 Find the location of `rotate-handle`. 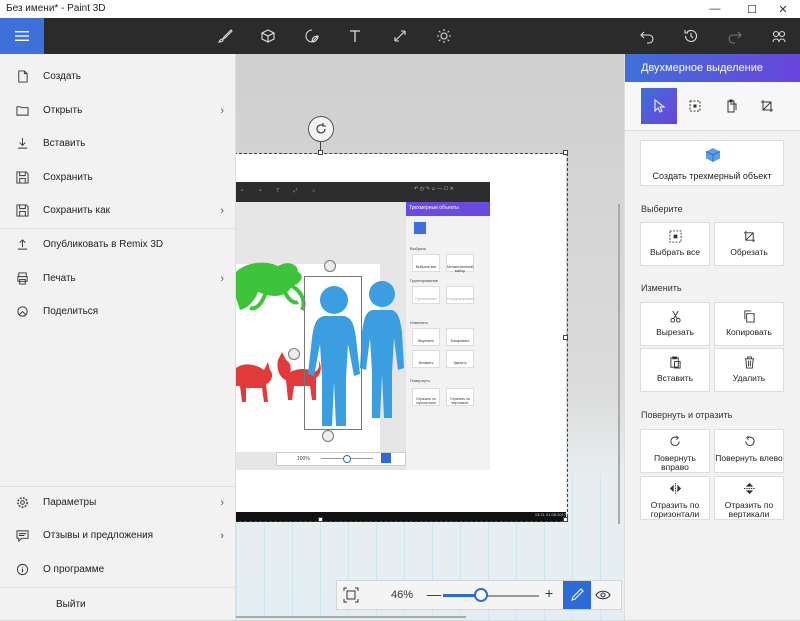

rotate-handle is located at coordinates (321, 129).